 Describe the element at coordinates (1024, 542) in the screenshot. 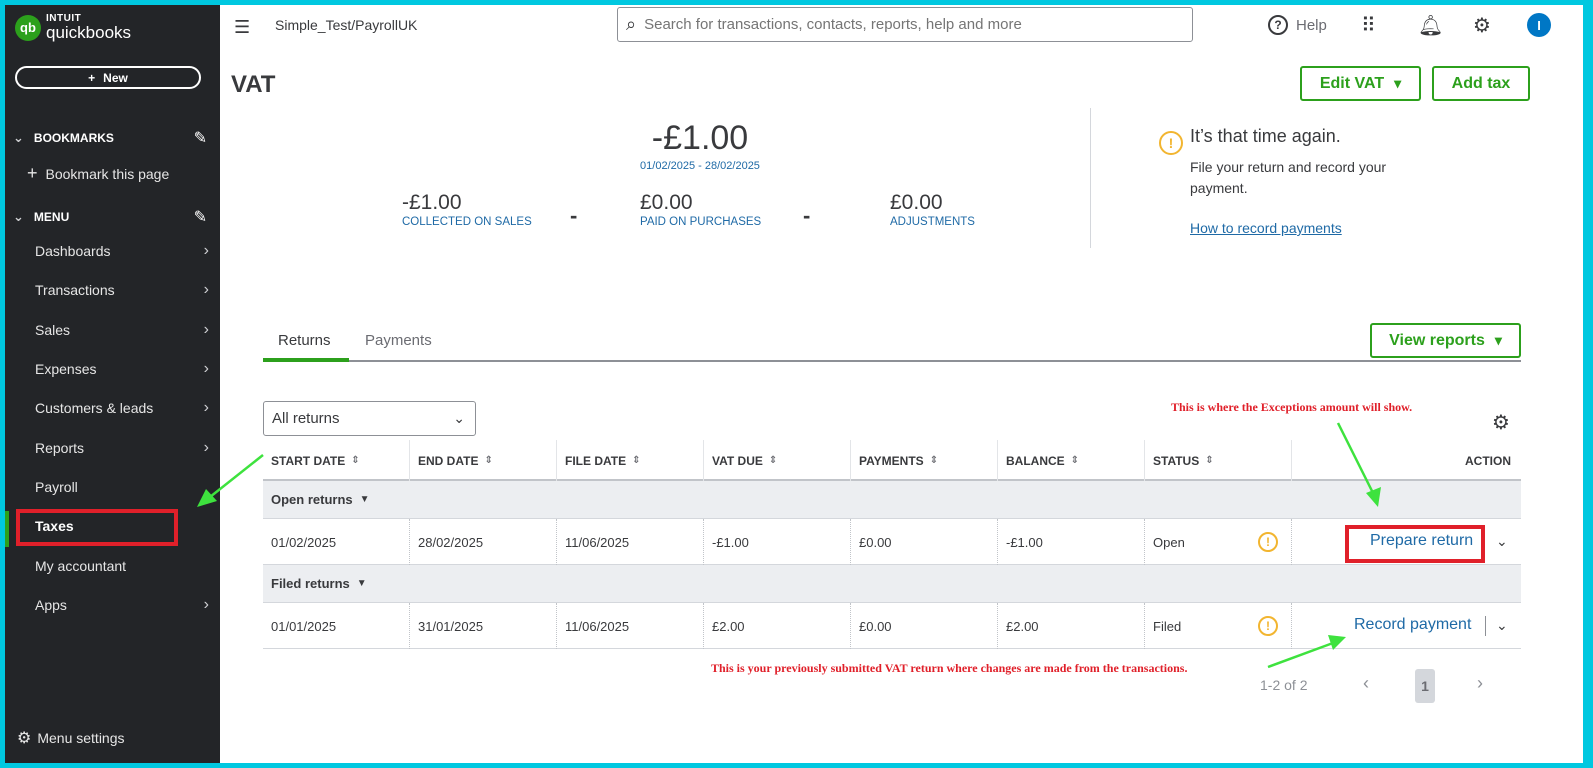

I see `cell-balance: -£1.00` at that location.